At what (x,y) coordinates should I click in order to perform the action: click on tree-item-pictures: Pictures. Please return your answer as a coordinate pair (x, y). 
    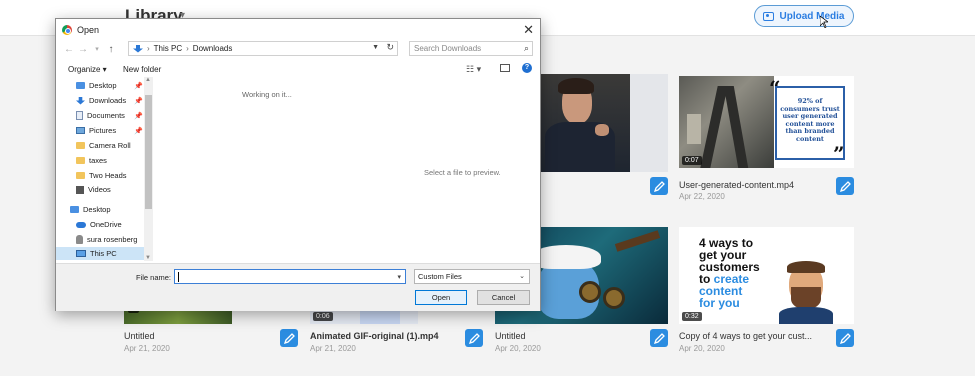
    Looking at the image, I should click on (96, 130).